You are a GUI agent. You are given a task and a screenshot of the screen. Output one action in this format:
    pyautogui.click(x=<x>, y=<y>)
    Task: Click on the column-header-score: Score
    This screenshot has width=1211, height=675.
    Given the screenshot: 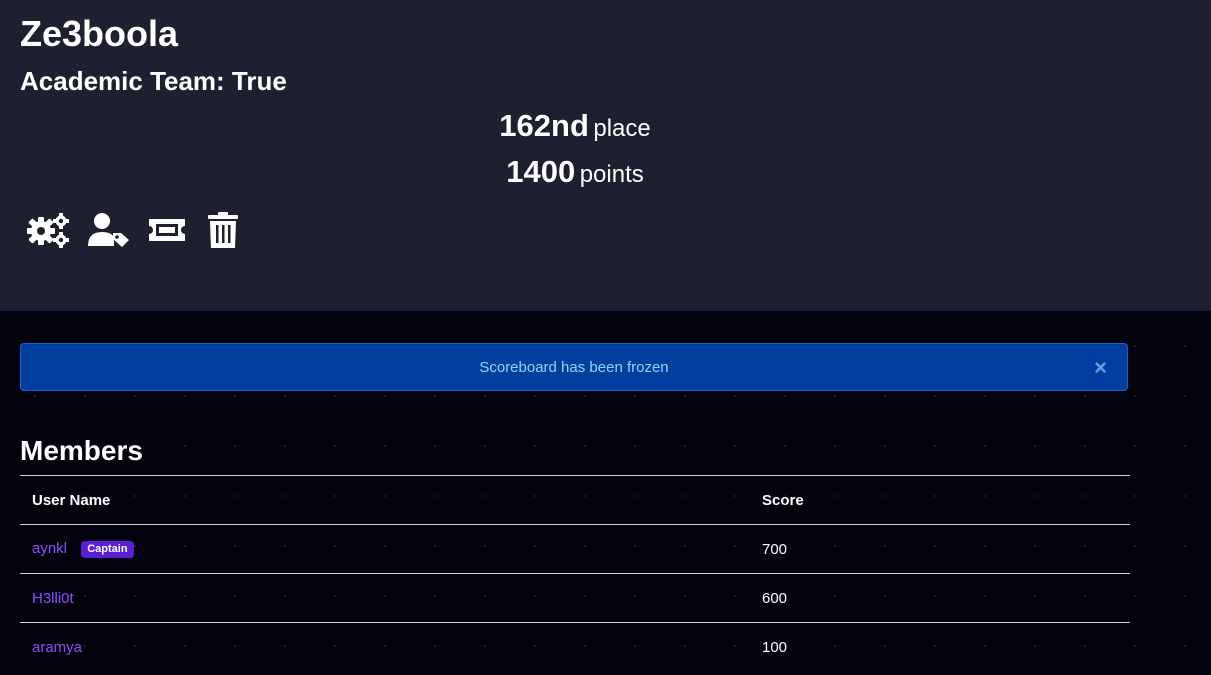 What is the action you would take?
    pyautogui.click(x=940, y=500)
    